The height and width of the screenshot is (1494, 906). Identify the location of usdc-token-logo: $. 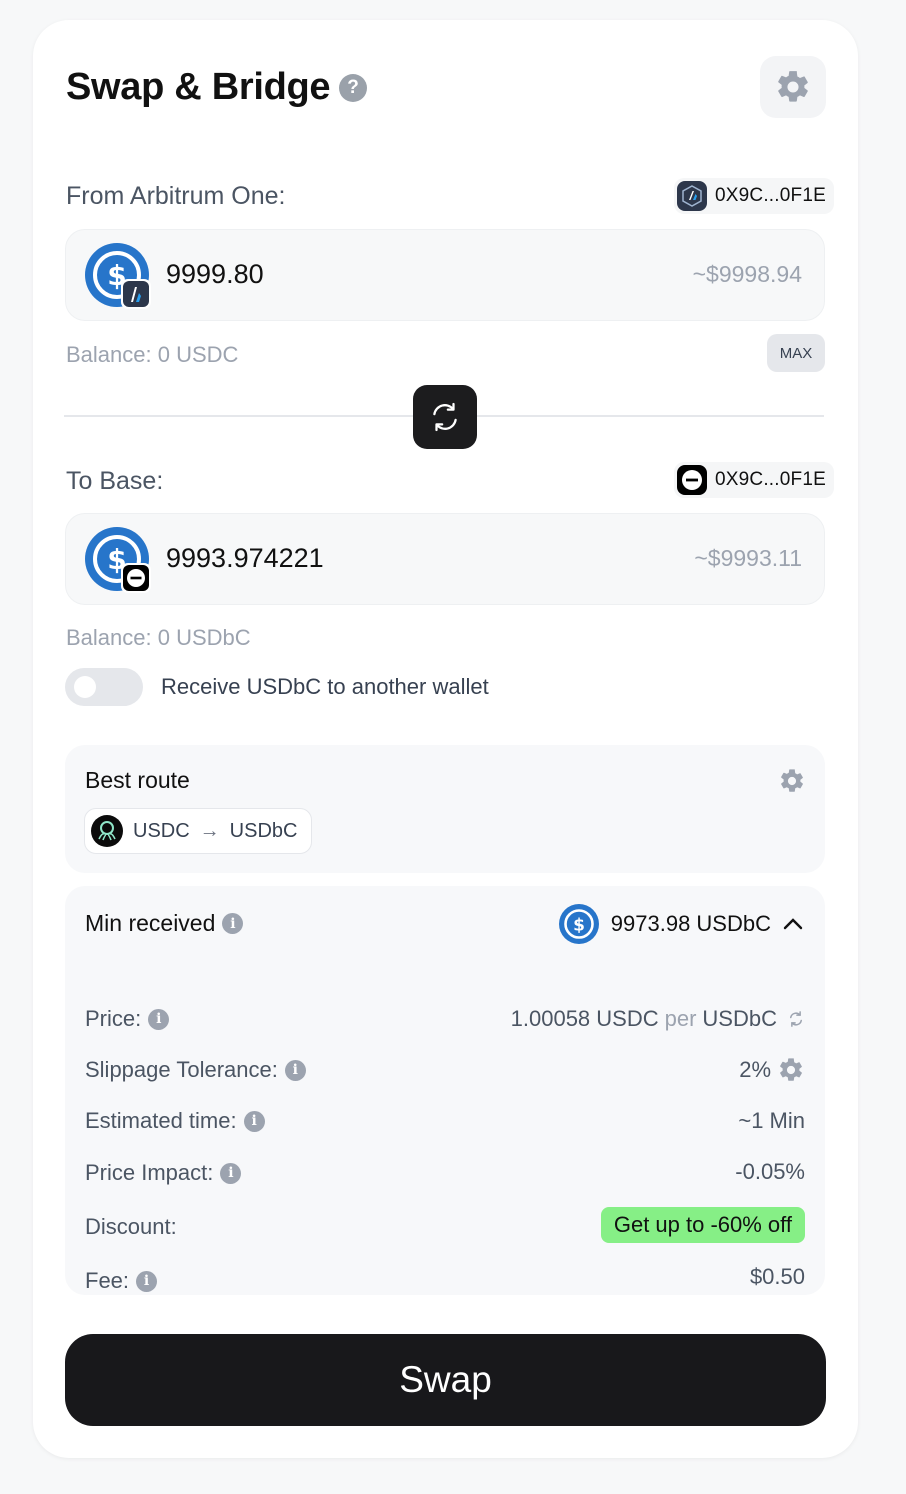
(118, 276).